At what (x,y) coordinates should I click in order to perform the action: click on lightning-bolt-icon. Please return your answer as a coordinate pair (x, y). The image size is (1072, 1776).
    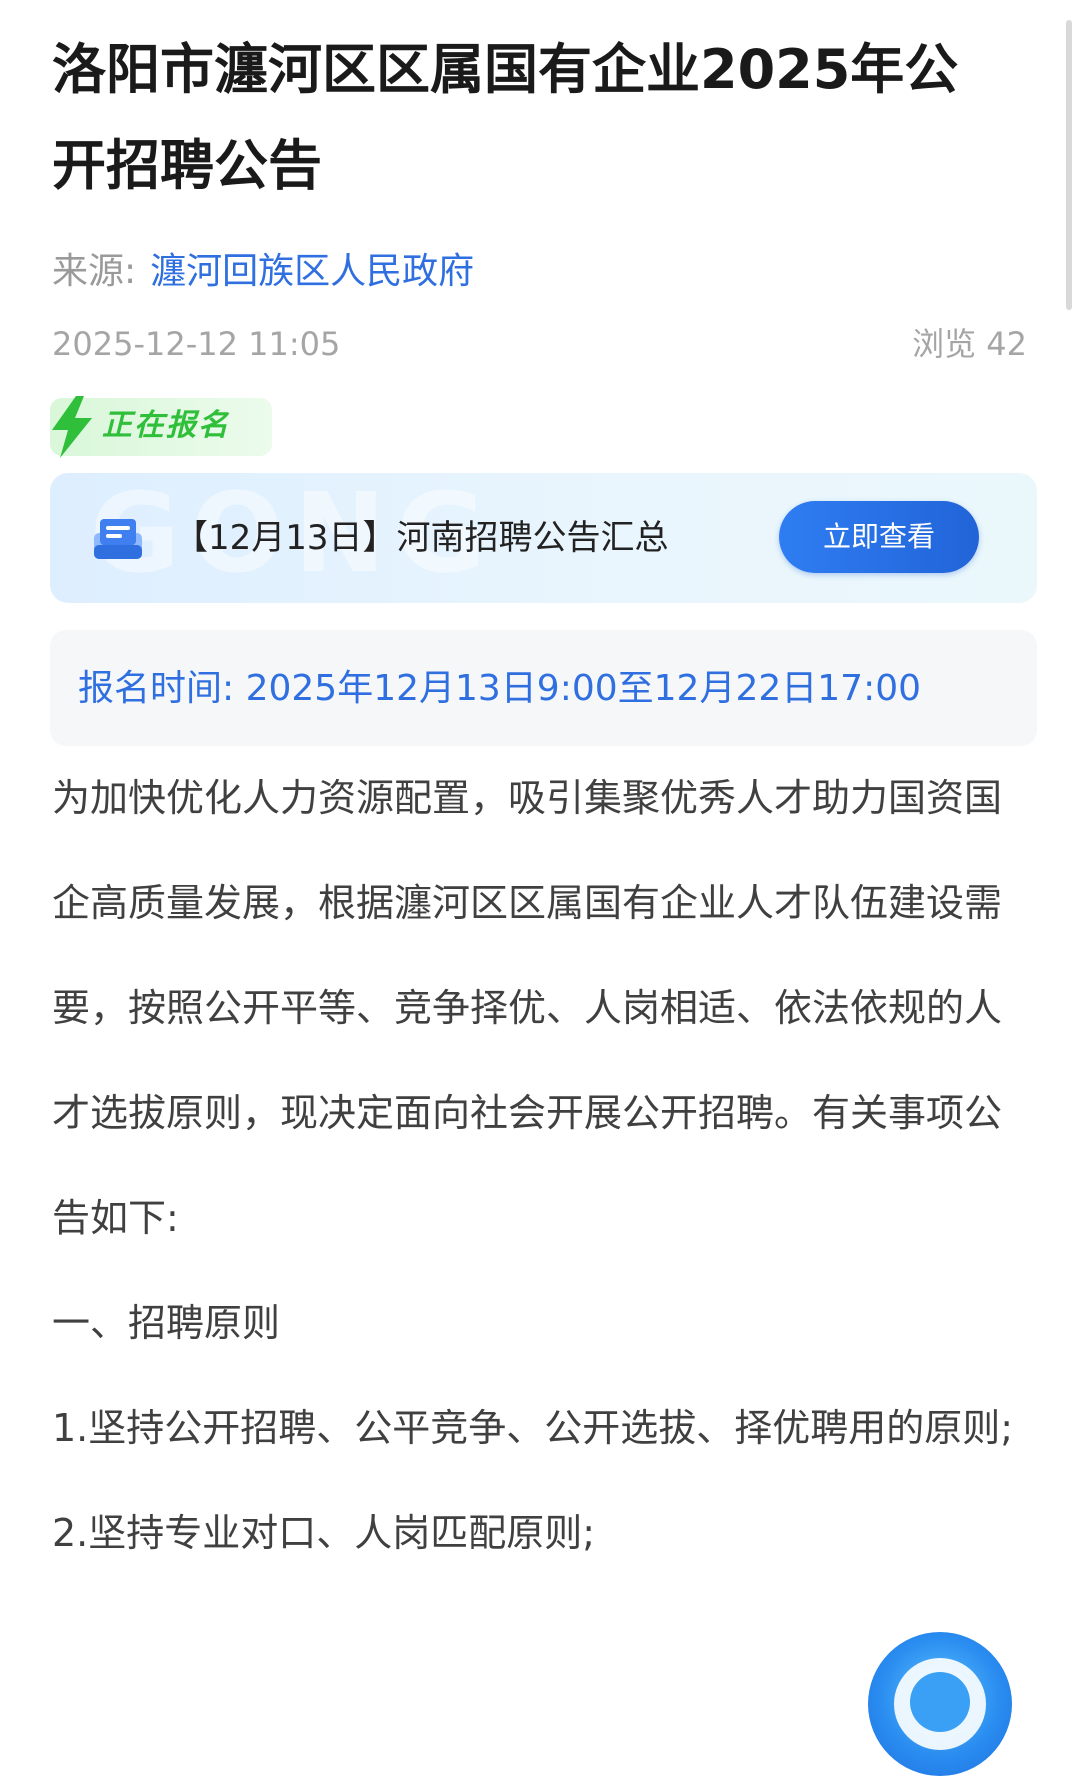
    Looking at the image, I should click on (72, 427).